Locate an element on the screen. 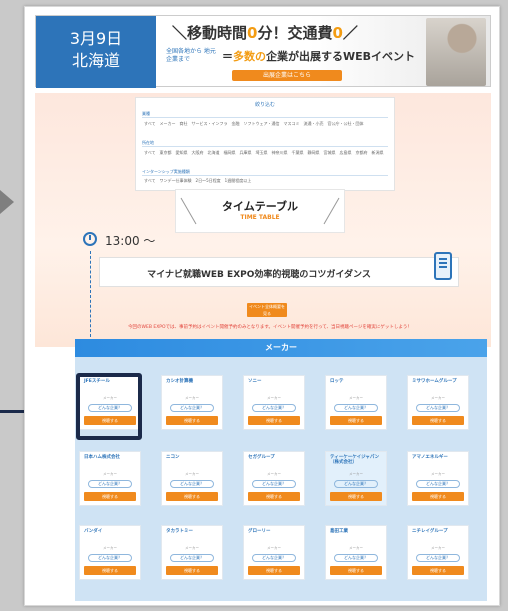 This screenshot has height=611, width=508. clock-icon is located at coordinates (90, 239).